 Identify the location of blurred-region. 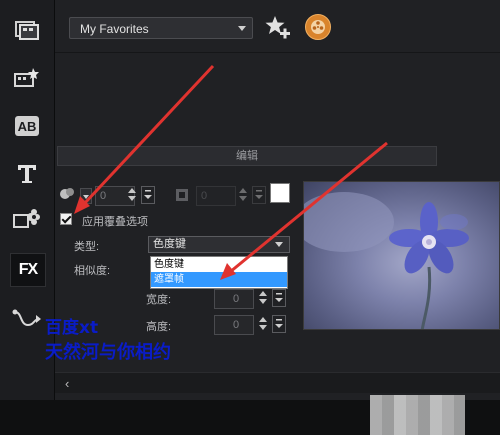
(417, 415).